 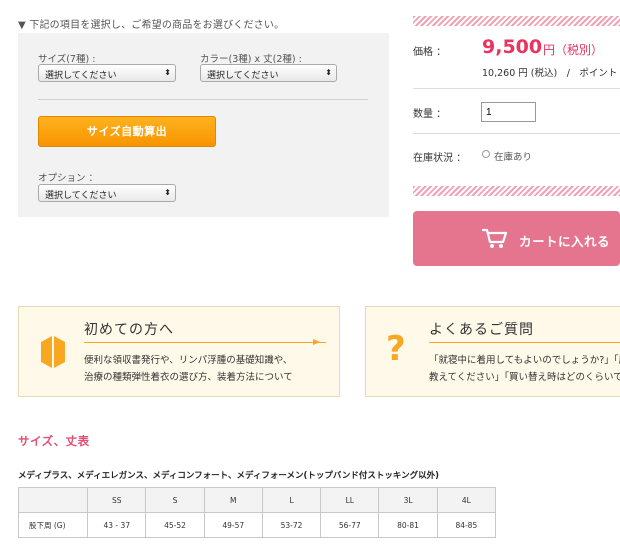 What do you see at coordinates (508, 112) in the screenshot?
I see `quantity-input` at bounding box center [508, 112].